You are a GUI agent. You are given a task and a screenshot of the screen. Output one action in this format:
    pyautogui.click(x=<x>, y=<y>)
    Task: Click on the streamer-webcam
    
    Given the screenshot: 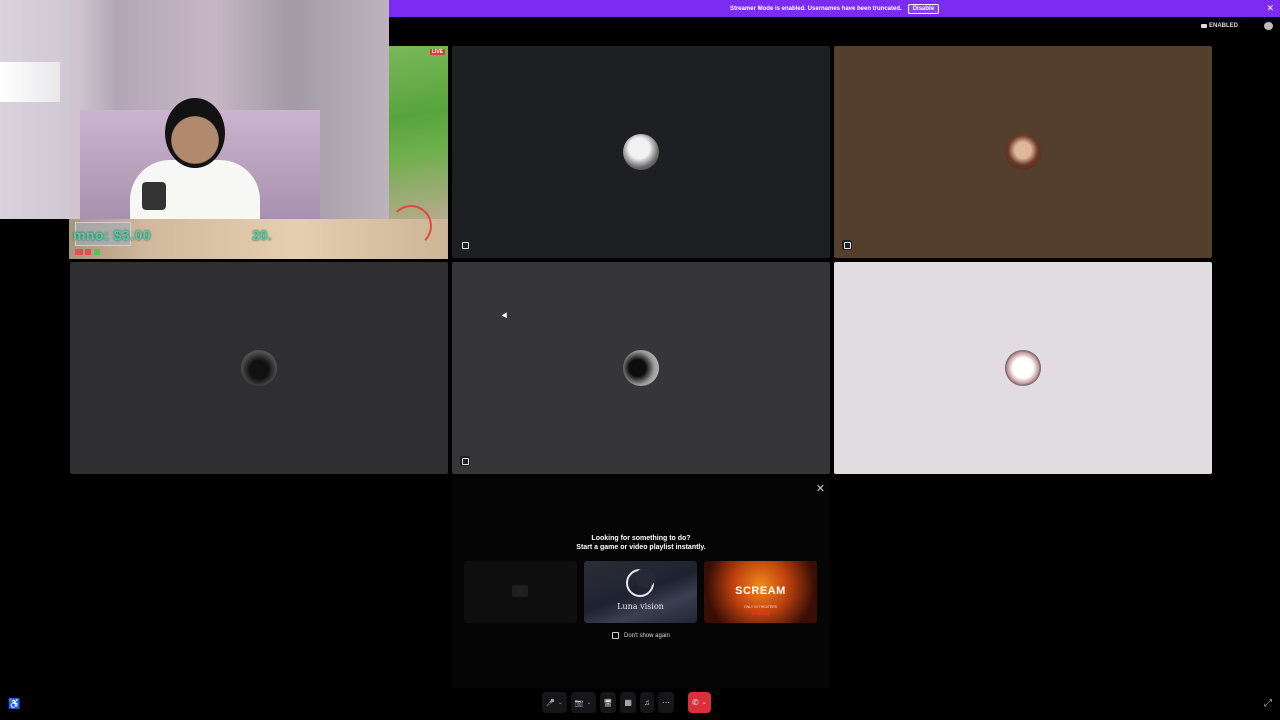 What is the action you would take?
    pyautogui.click(x=194, y=109)
    